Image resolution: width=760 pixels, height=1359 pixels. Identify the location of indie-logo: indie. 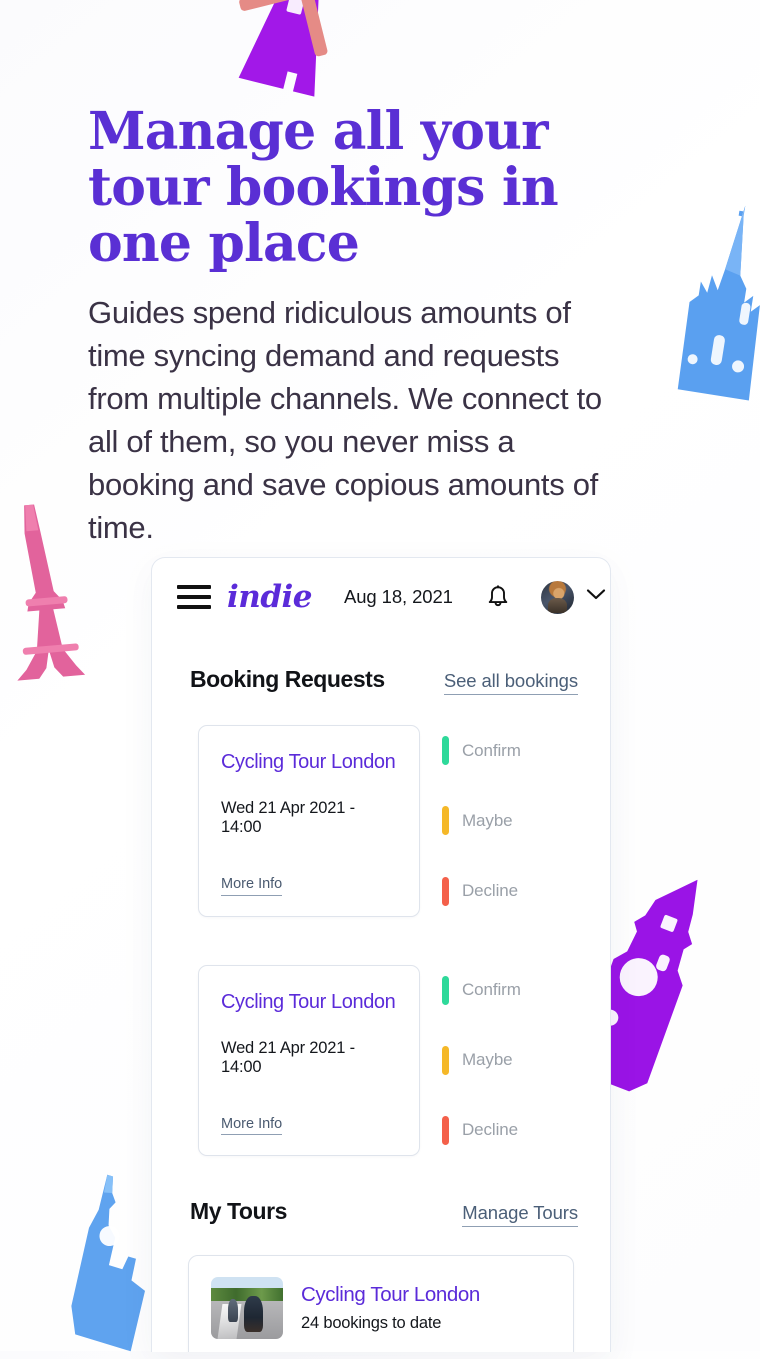
(270, 597).